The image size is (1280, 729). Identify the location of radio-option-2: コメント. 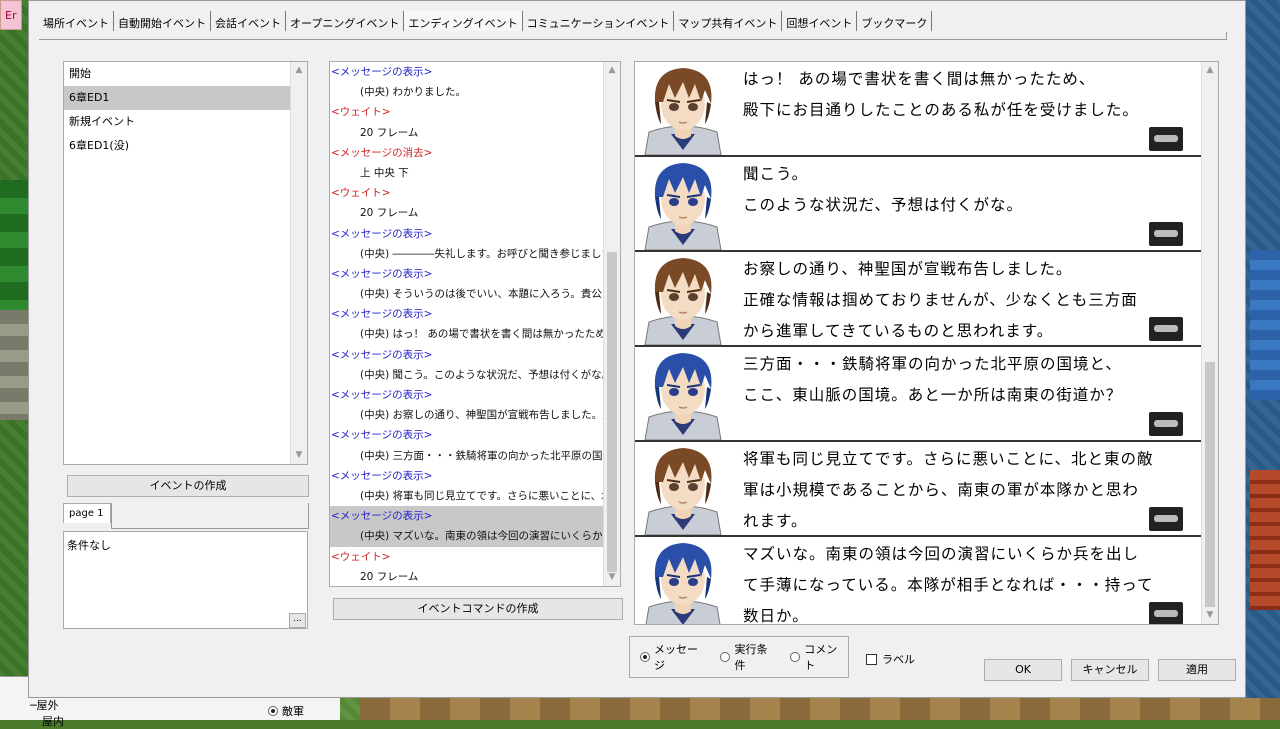
(819, 657).